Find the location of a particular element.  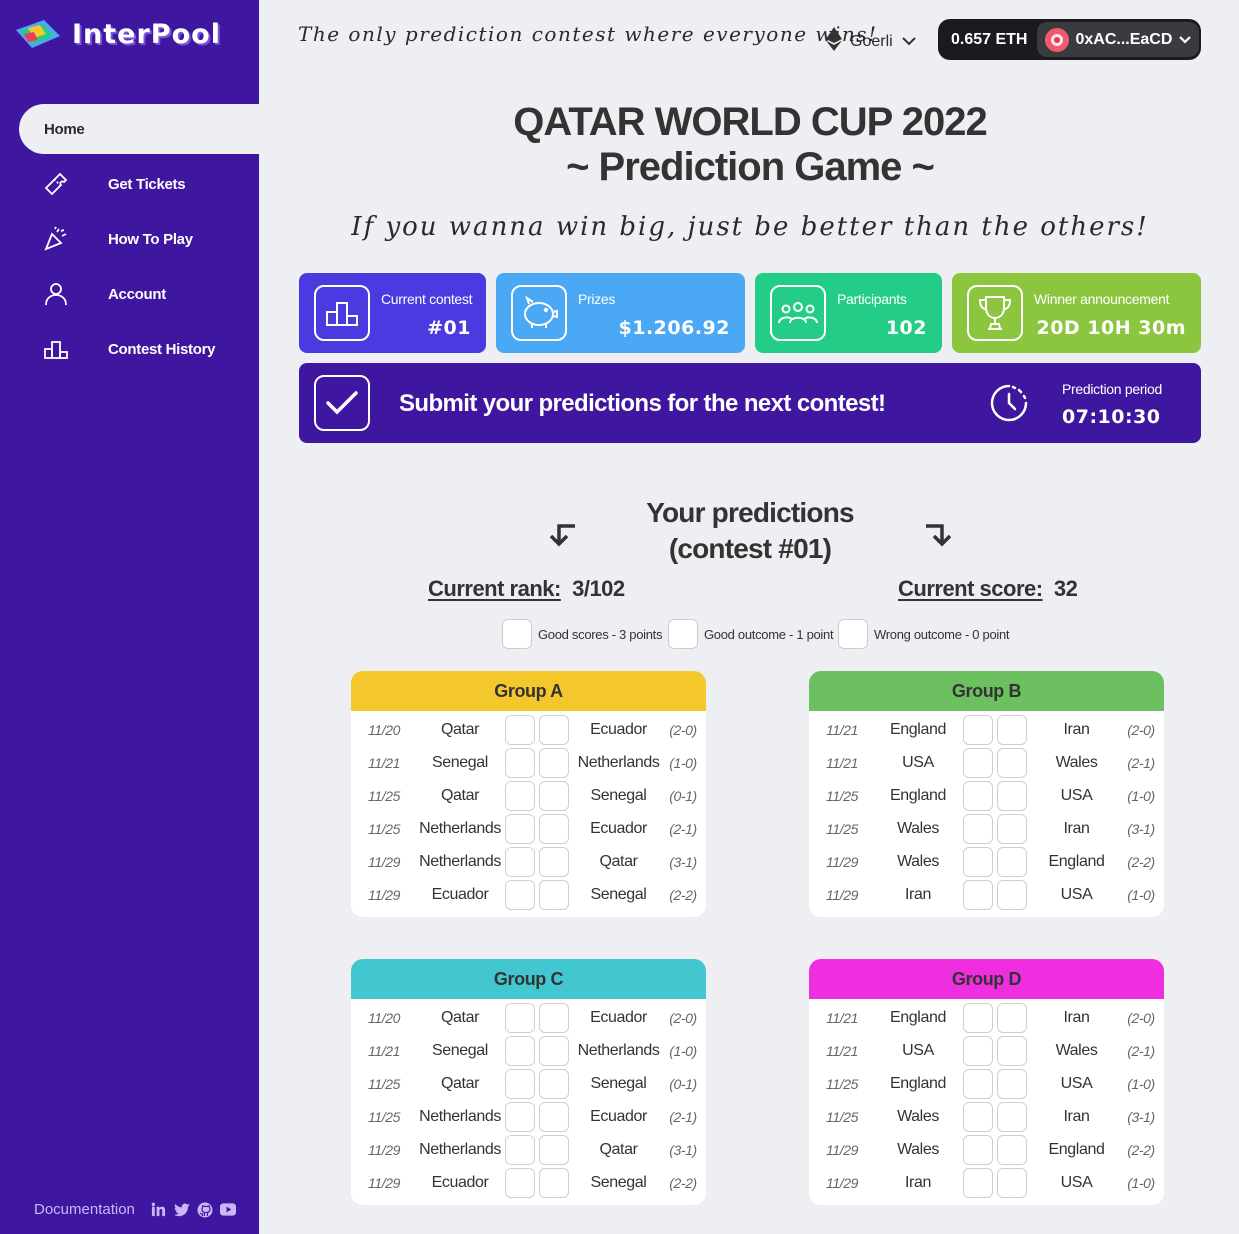

match-row: 11/29 Iran USA (1-0) is located at coordinates (986, 1182).